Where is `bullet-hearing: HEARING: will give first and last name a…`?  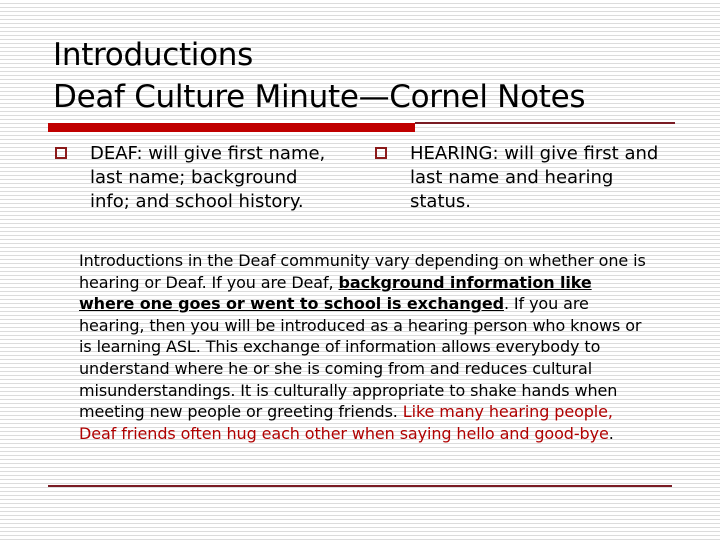
bullet-hearing: HEARING: will give first and last name a… is located at coordinates (522, 178).